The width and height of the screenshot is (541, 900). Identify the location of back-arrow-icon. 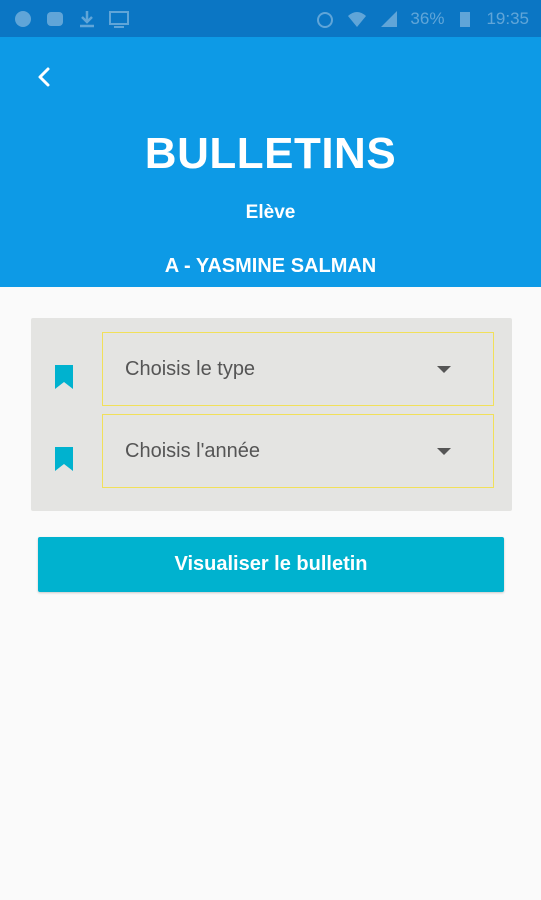
(44, 79).